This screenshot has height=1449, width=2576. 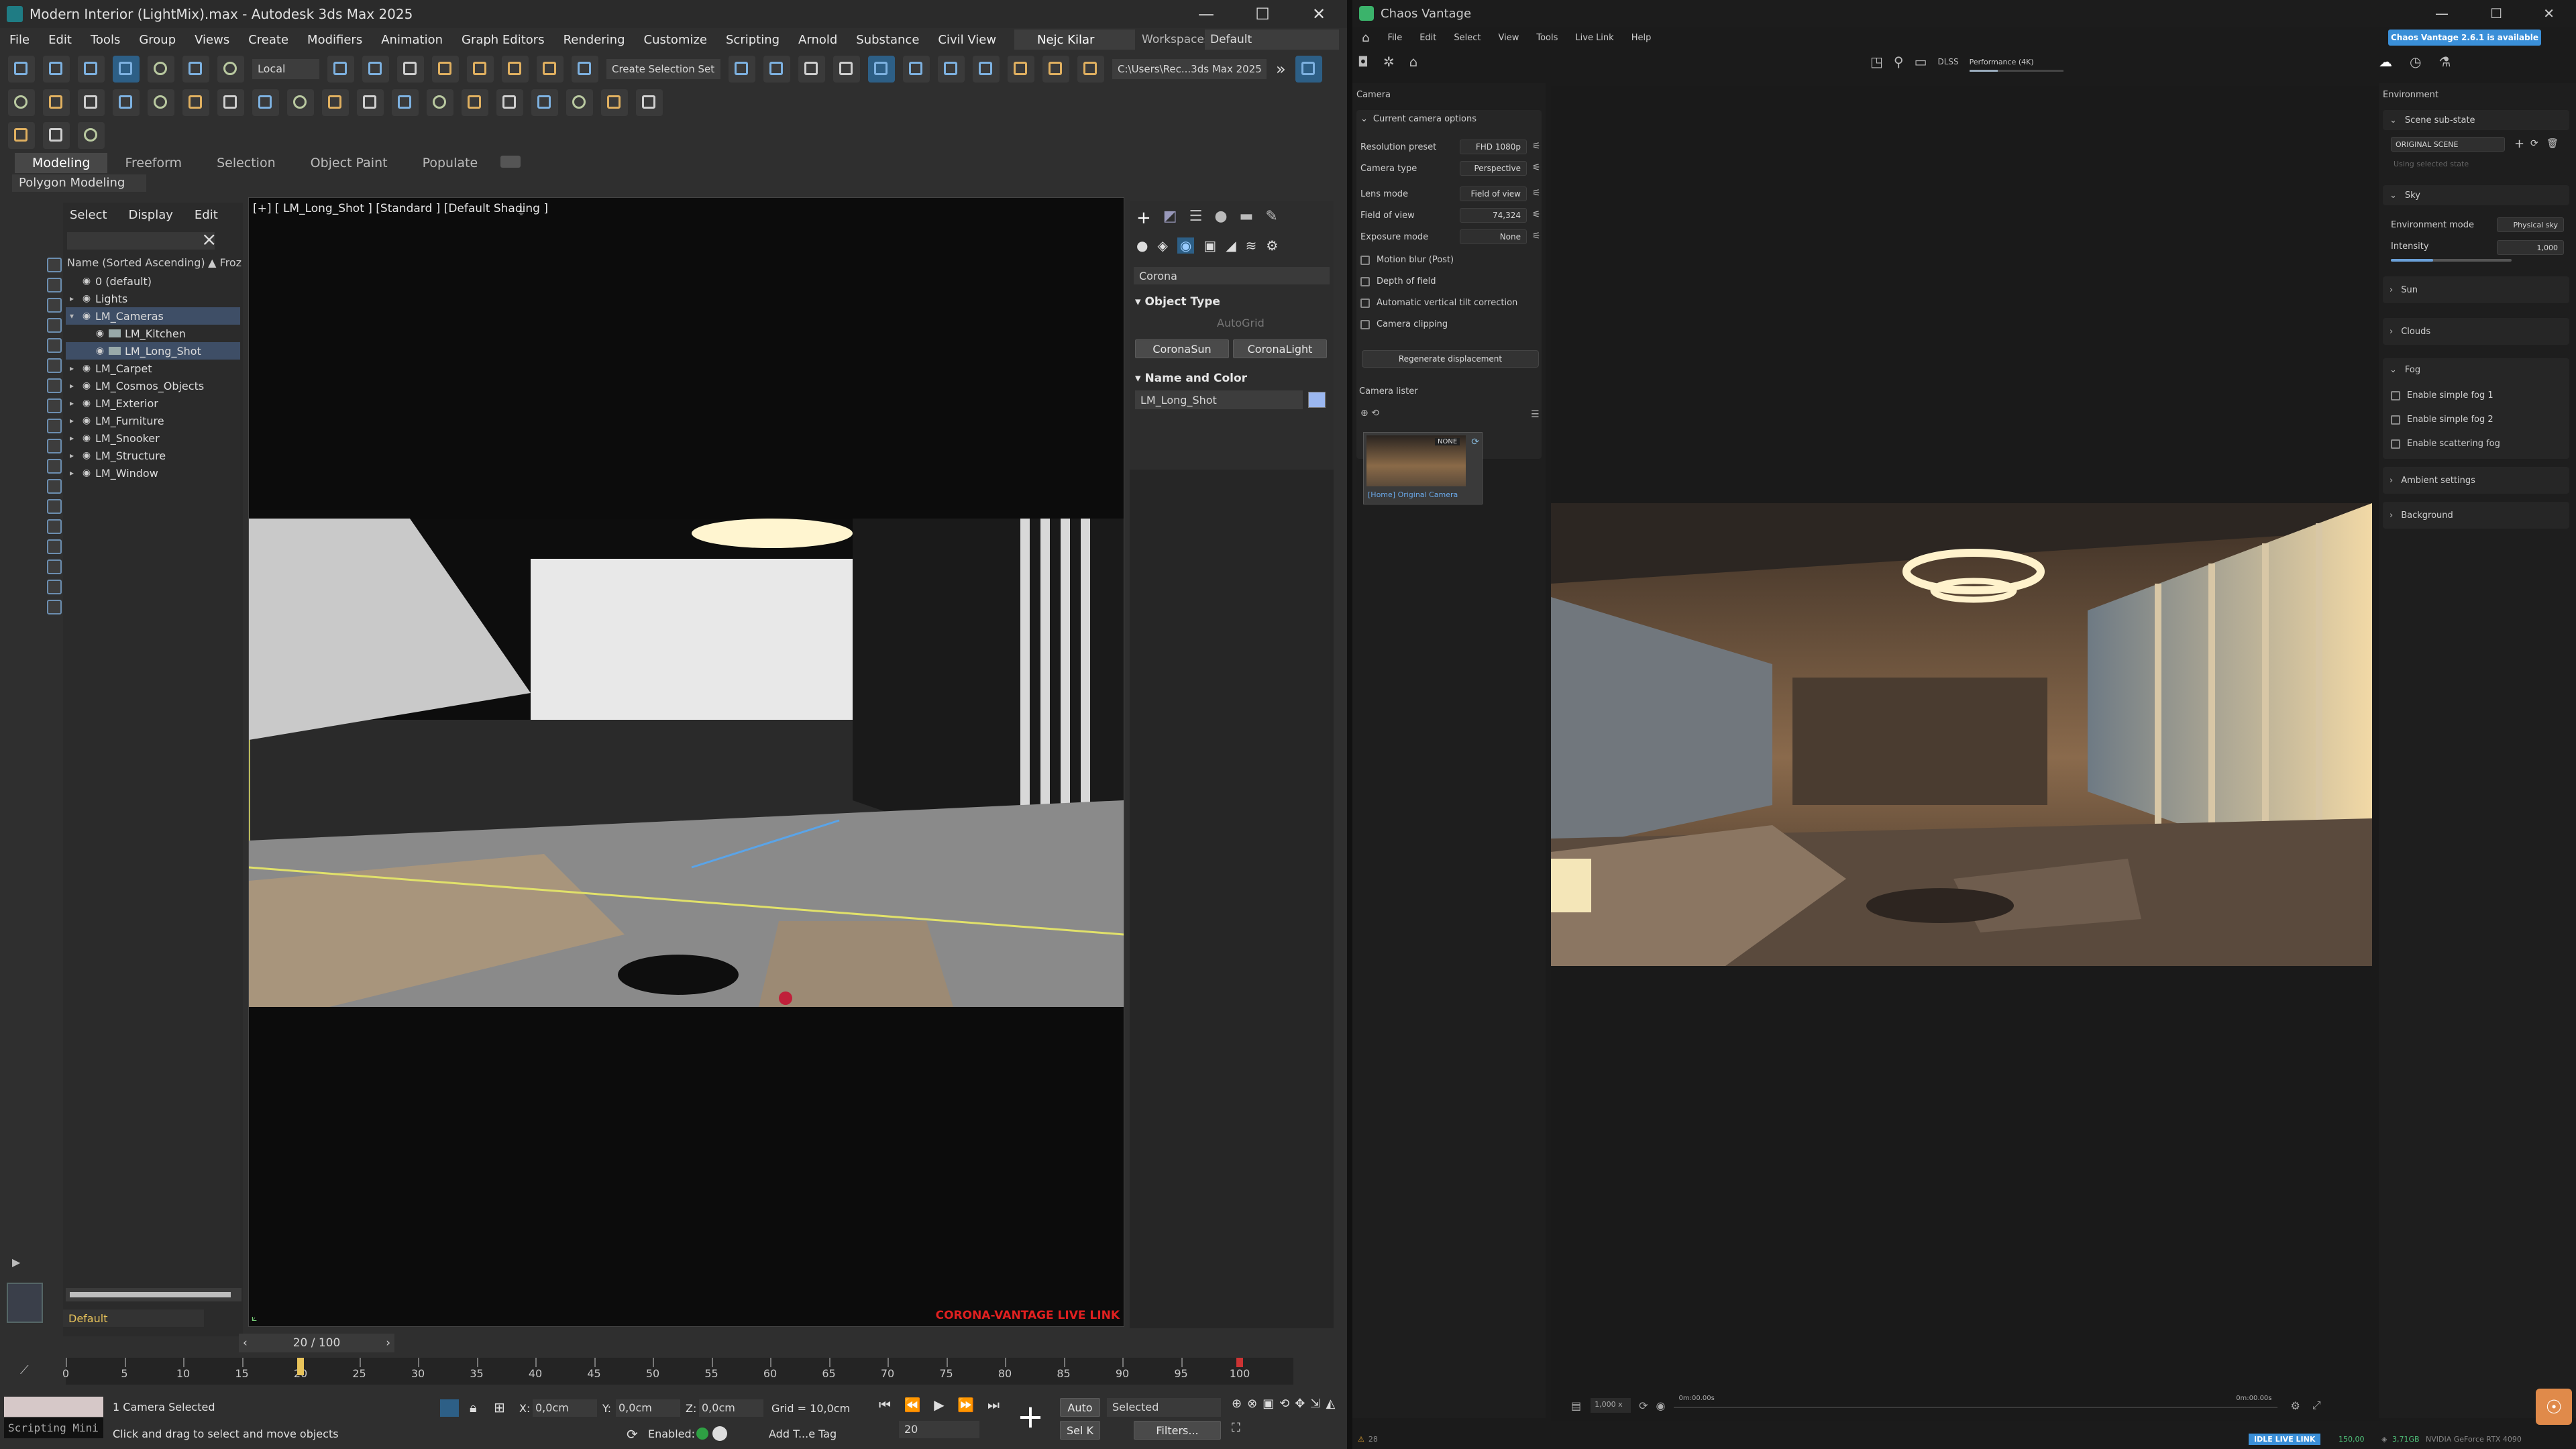 I want to click on display-all-icon, so click(x=54, y=486).